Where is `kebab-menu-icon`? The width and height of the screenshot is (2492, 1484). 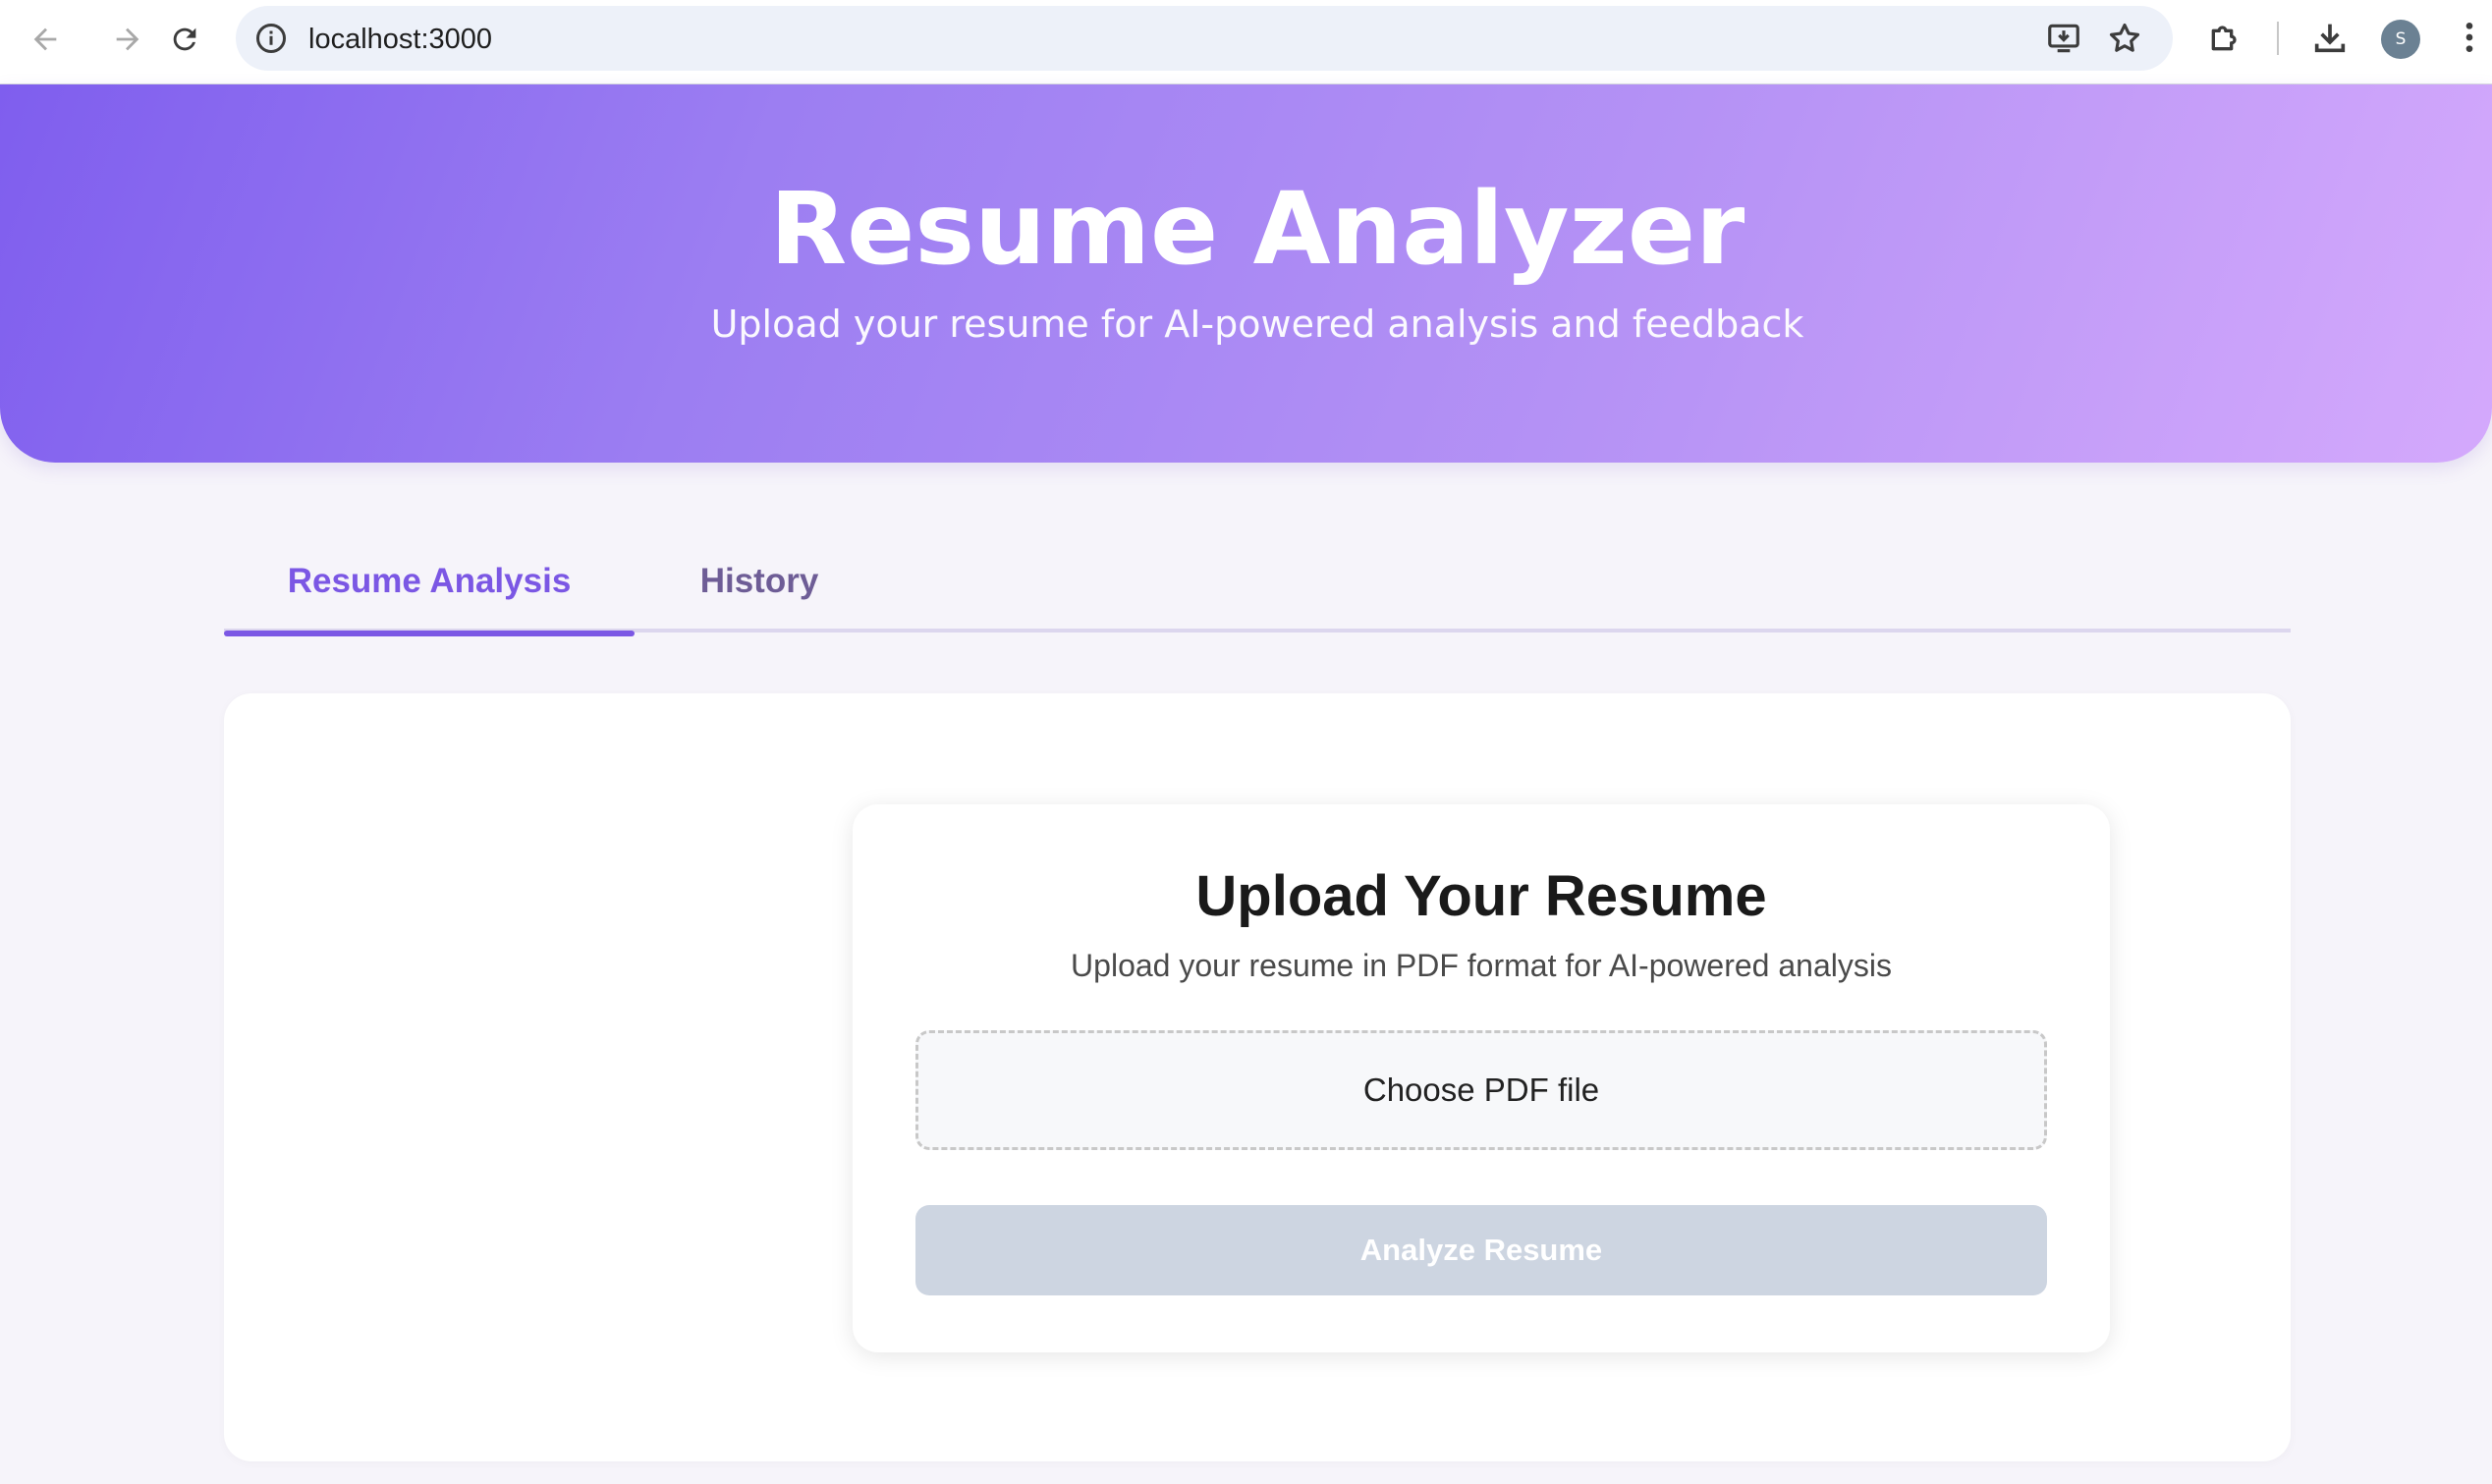 kebab-menu-icon is located at coordinates (2469, 37).